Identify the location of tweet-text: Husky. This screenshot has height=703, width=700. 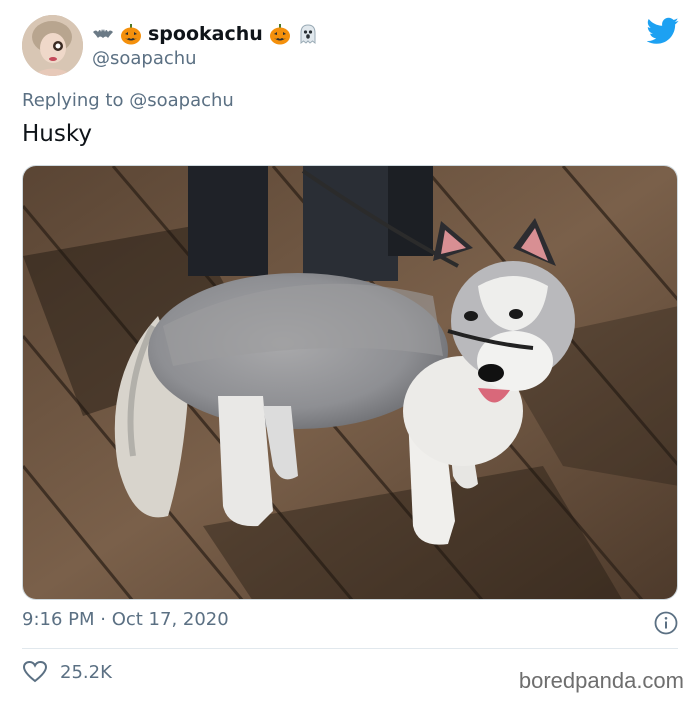
(57, 134).